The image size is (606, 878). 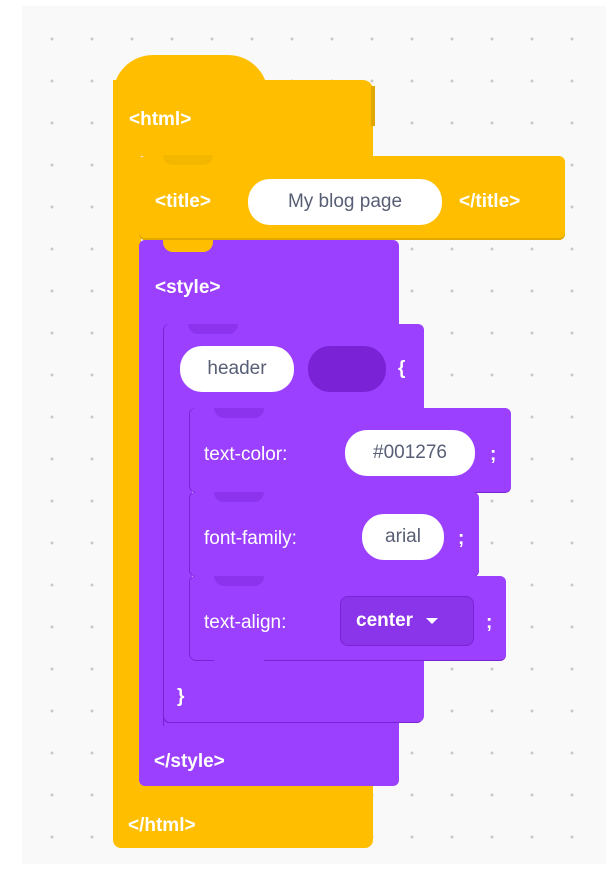 I want to click on html-open-label: <html>, so click(x=160, y=119).